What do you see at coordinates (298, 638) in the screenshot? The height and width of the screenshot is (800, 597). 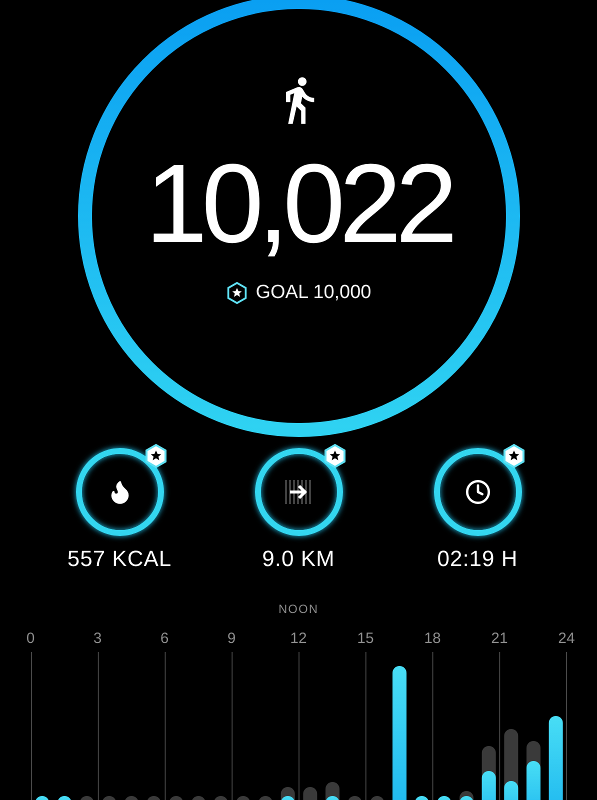 I see `hour-label: 12` at bounding box center [298, 638].